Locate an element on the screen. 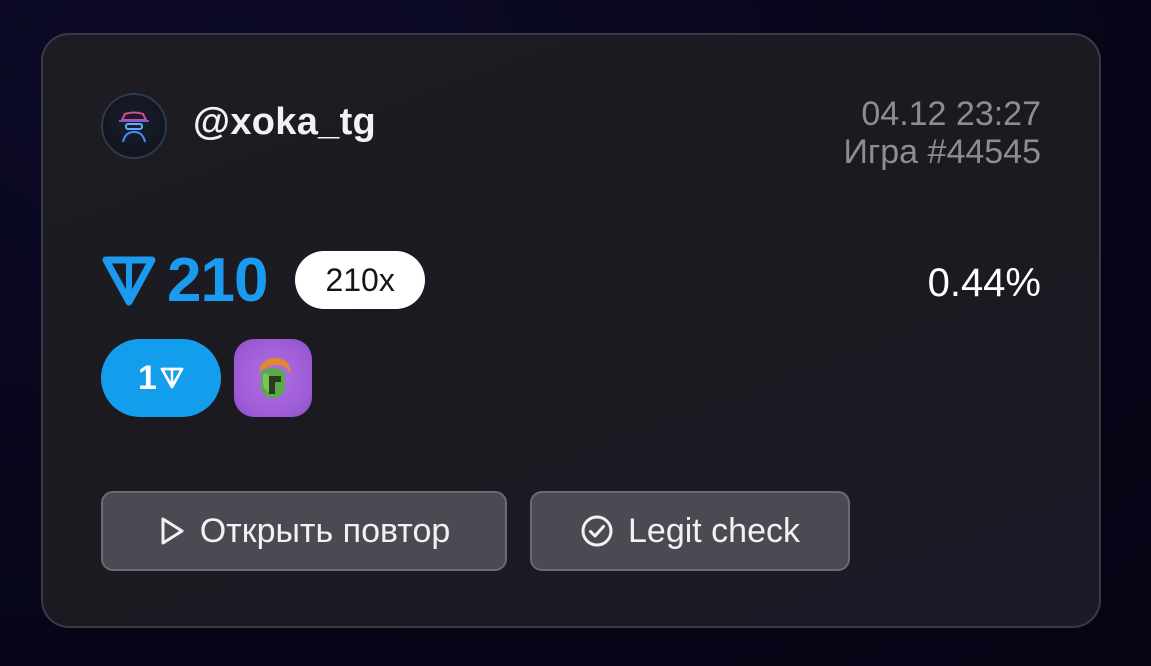 The image size is (1151, 666). legit-check-label: Legit check is located at coordinates (714, 530).